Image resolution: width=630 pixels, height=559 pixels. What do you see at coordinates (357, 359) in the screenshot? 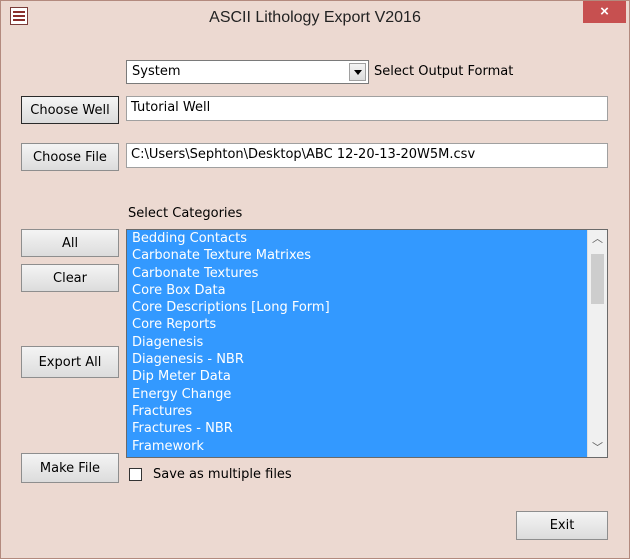
I see `list-item: Diagenesis - NBR` at bounding box center [357, 359].